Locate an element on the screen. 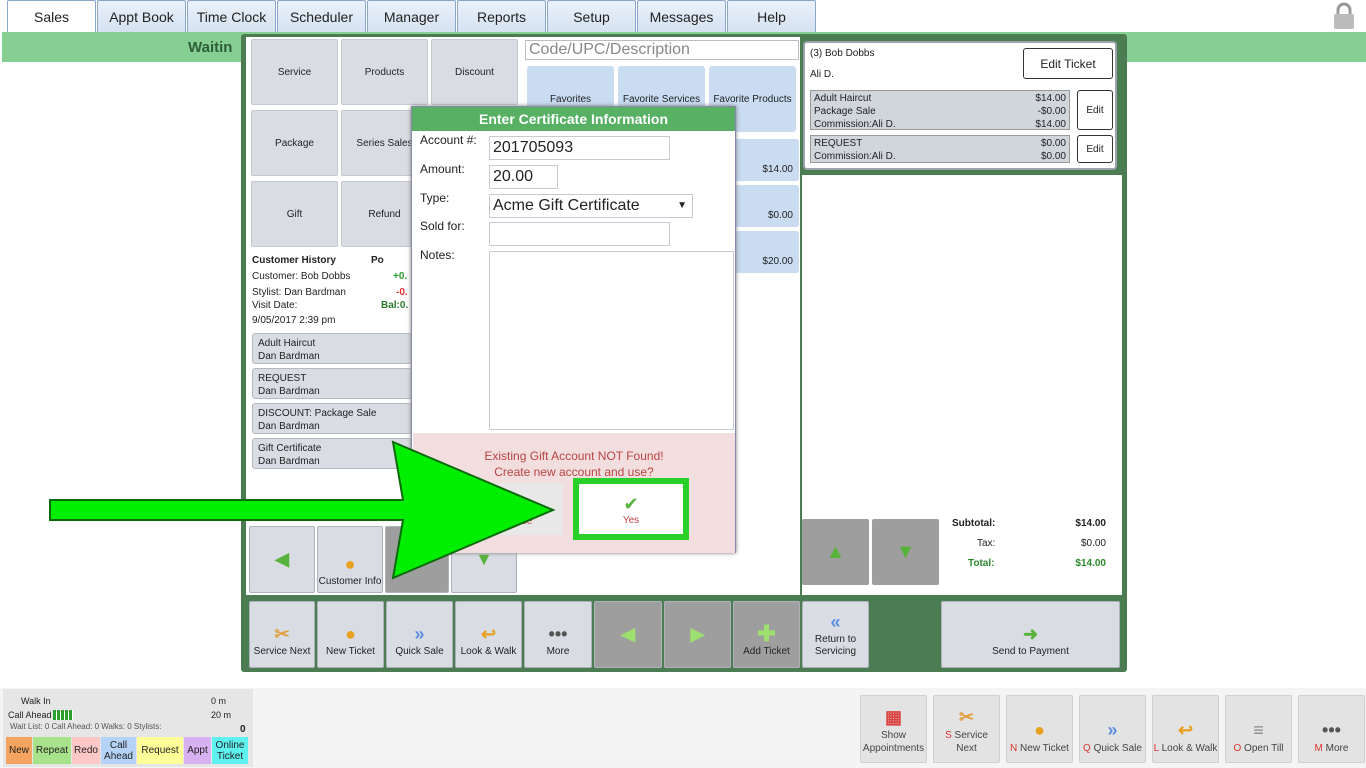  chevron-down-icon: ▼ is located at coordinates (682, 205).